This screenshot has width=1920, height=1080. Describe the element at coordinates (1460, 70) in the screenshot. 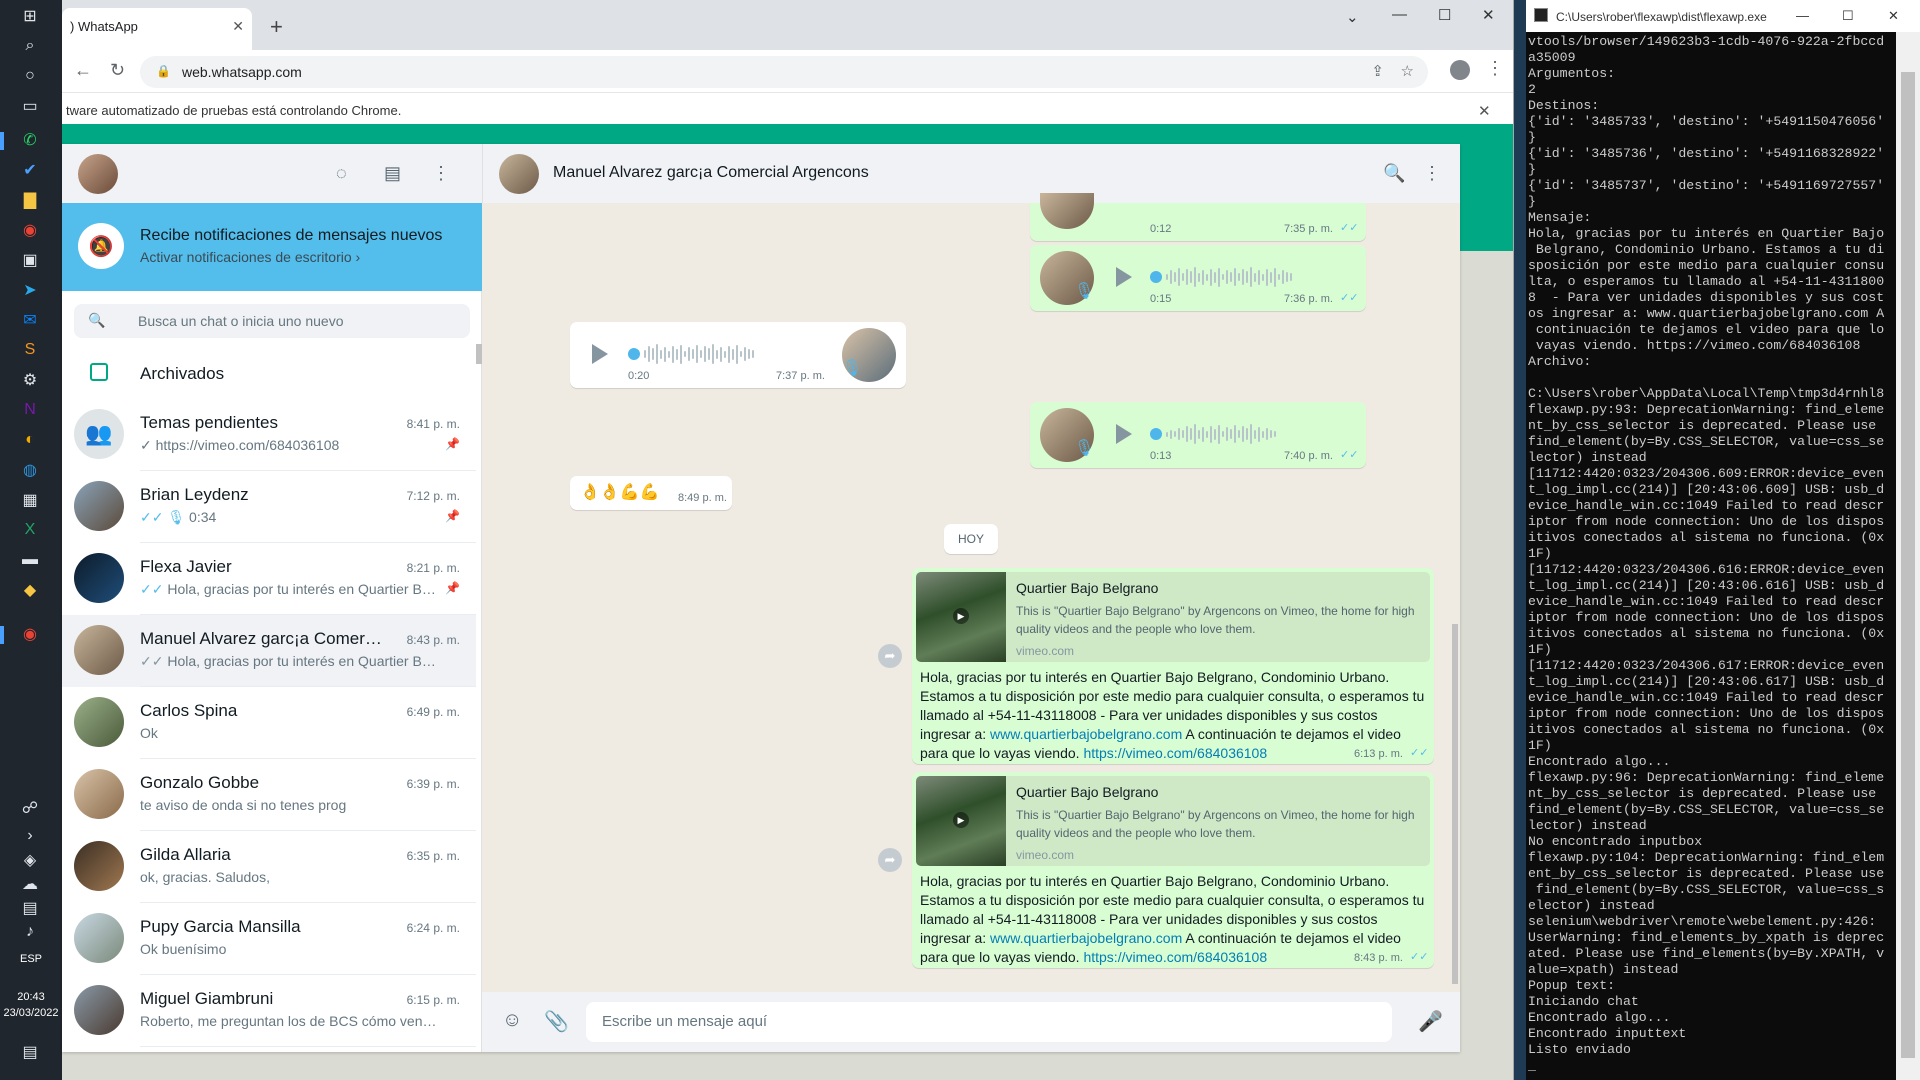

I see `profile-icon` at that location.